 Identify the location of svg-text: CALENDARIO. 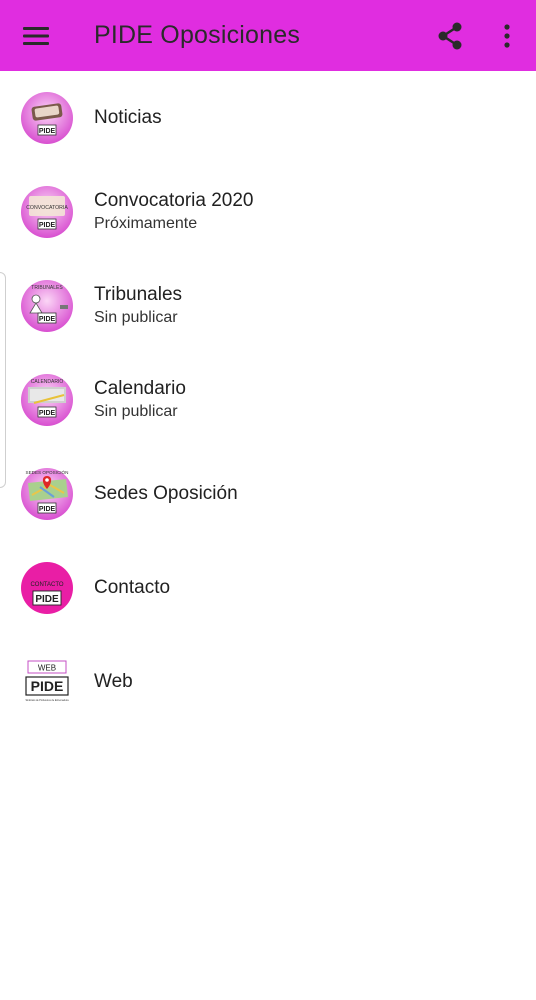
(47, 382).